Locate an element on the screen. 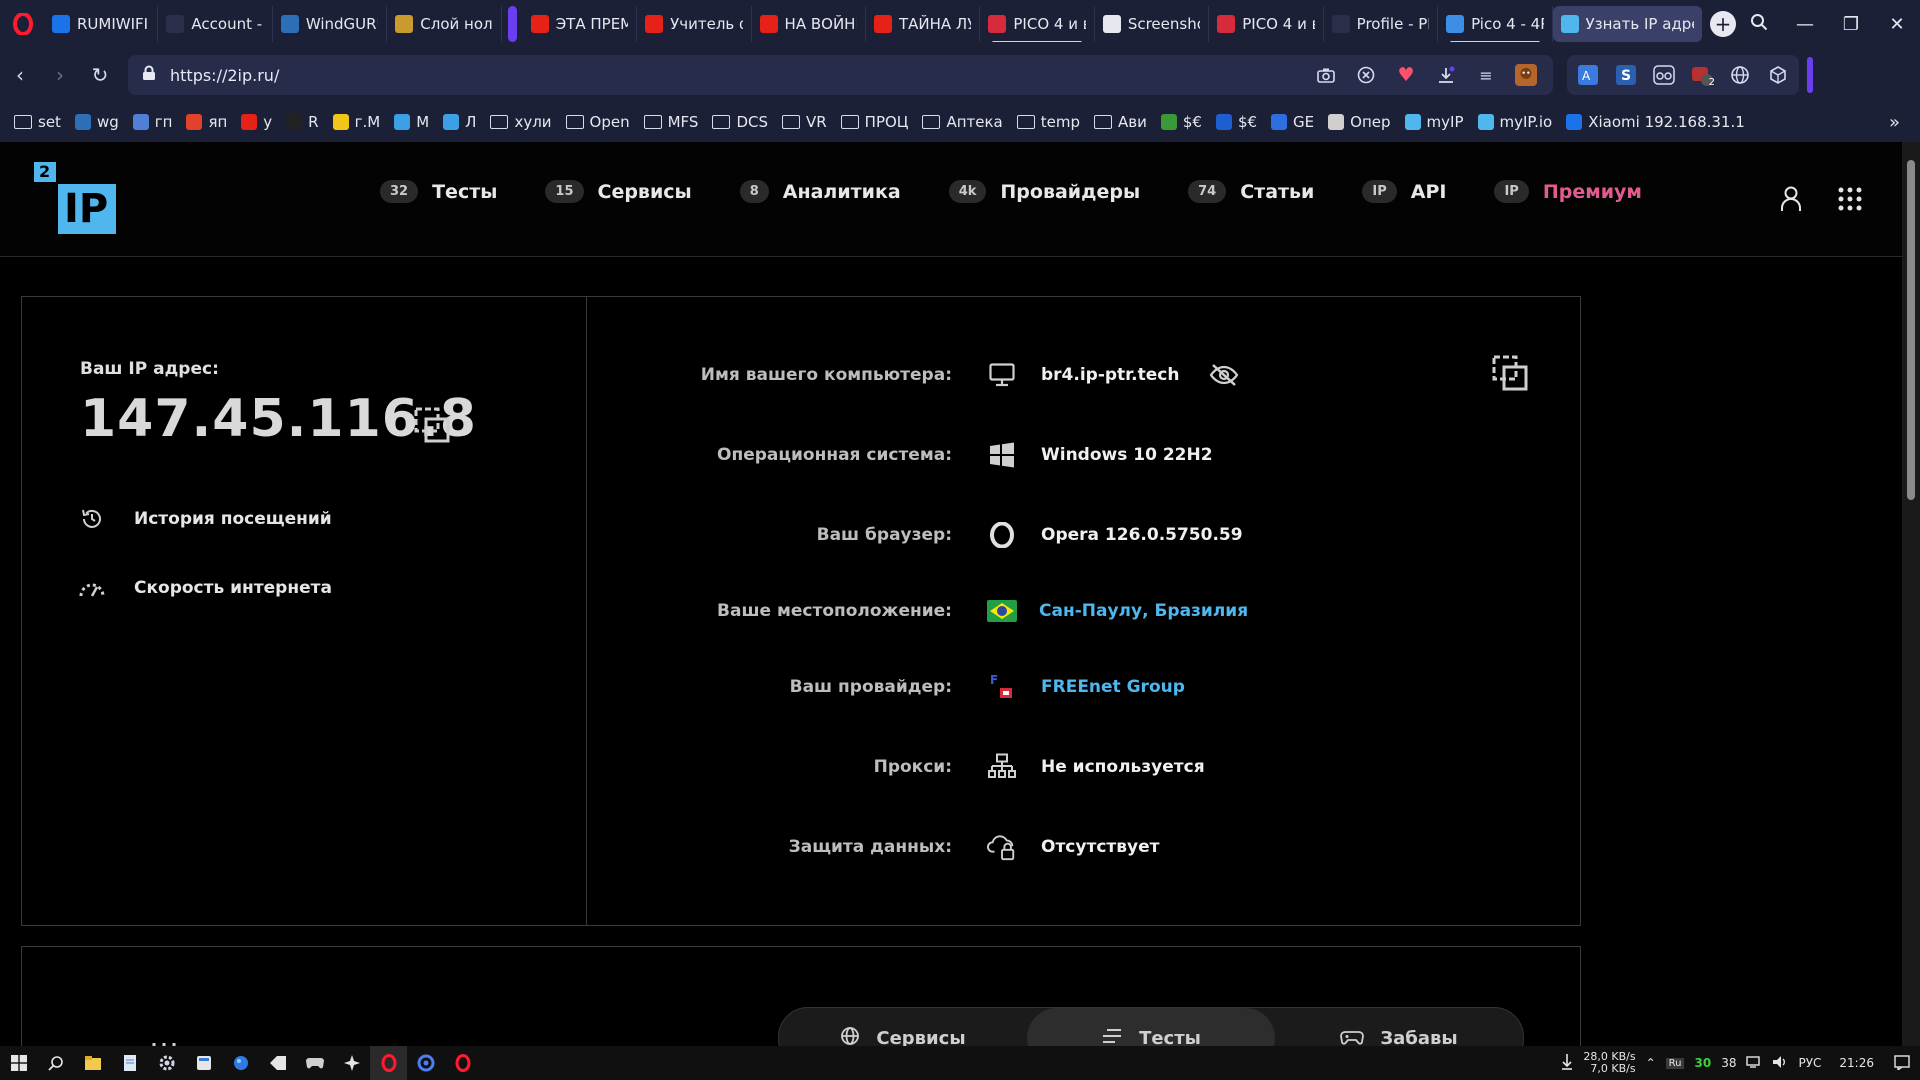 Image resolution: width=1920 pixels, height=1080 pixels. copy-ip-icon is located at coordinates (432, 427).